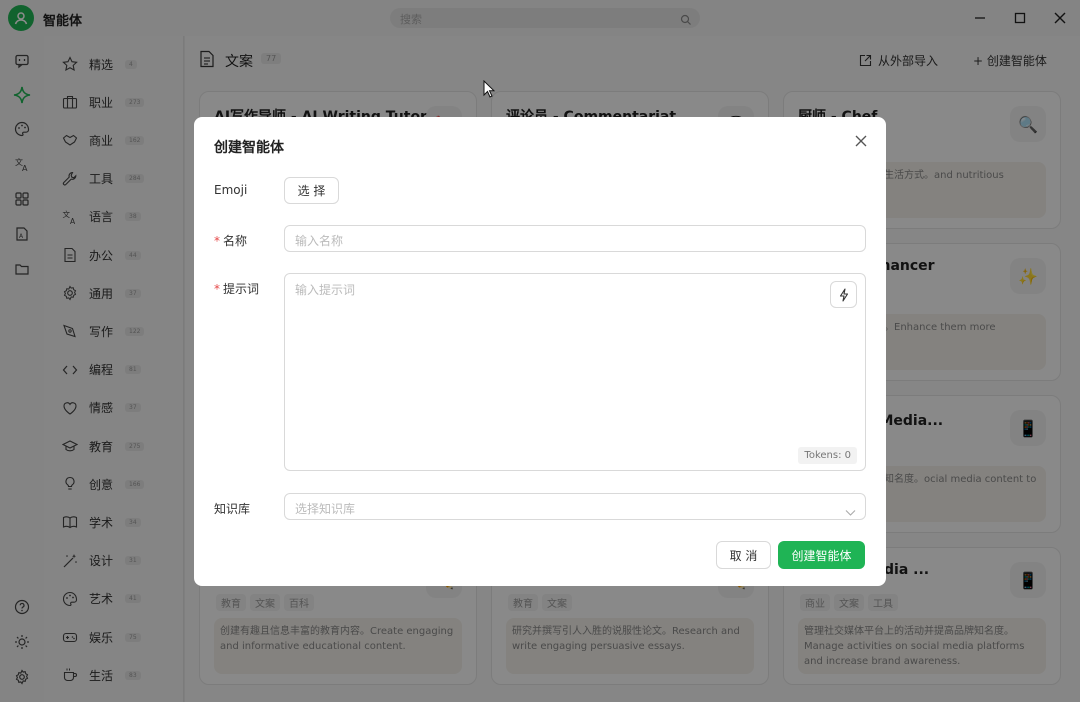 The image size is (1080, 702). Describe the element at coordinates (325, 509) in the screenshot. I see `knowledge-base-placeholder: 选择知识库` at that location.